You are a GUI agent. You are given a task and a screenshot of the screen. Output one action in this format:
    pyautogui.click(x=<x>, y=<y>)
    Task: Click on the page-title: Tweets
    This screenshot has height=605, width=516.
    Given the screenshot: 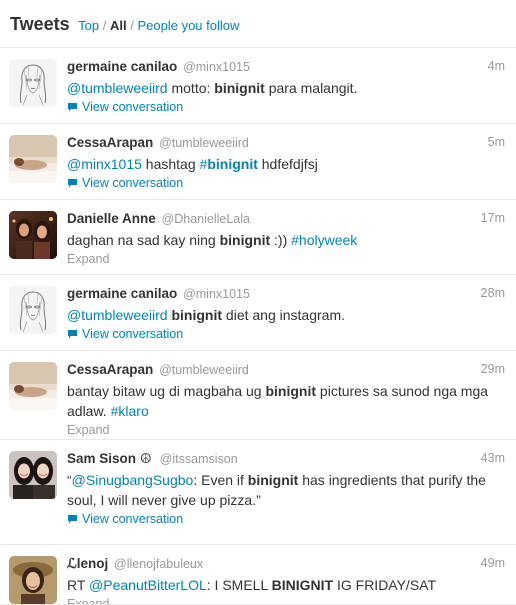 What is the action you would take?
    pyautogui.click(x=40, y=24)
    